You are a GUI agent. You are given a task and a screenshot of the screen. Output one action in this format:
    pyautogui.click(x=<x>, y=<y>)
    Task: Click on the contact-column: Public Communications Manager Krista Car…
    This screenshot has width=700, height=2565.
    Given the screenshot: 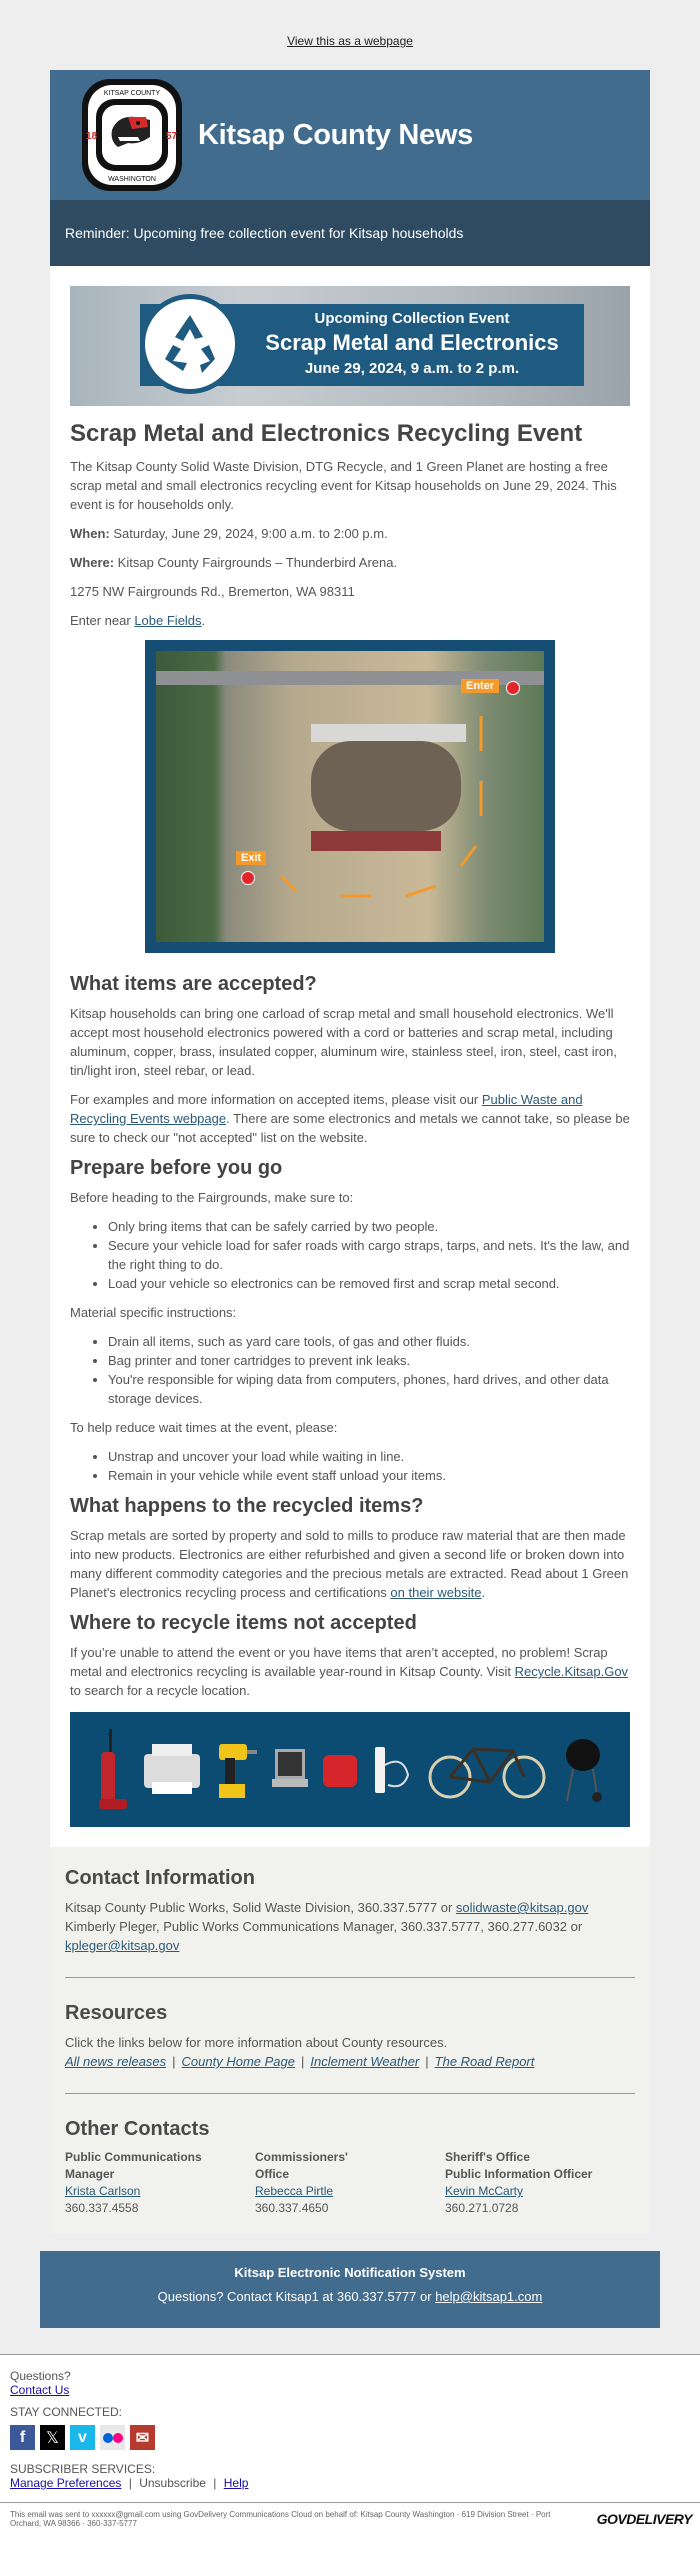 What is the action you would take?
    pyautogui.click(x=160, y=2183)
    